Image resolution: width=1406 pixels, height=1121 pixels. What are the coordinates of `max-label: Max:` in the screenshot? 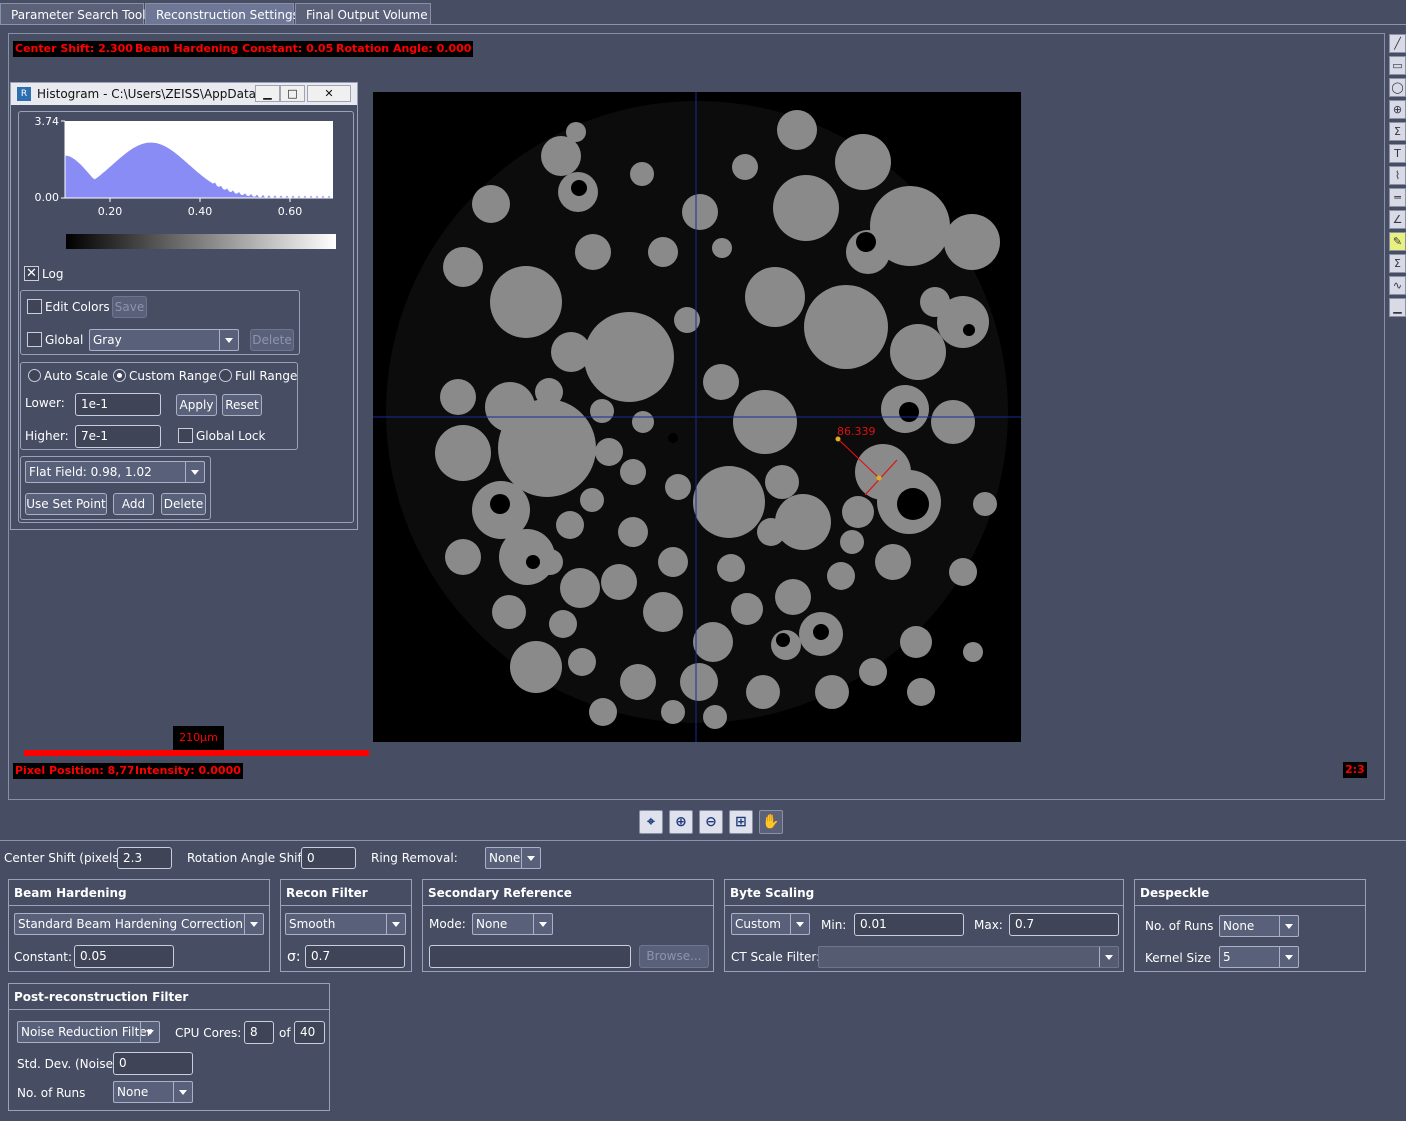 It's located at (988, 925).